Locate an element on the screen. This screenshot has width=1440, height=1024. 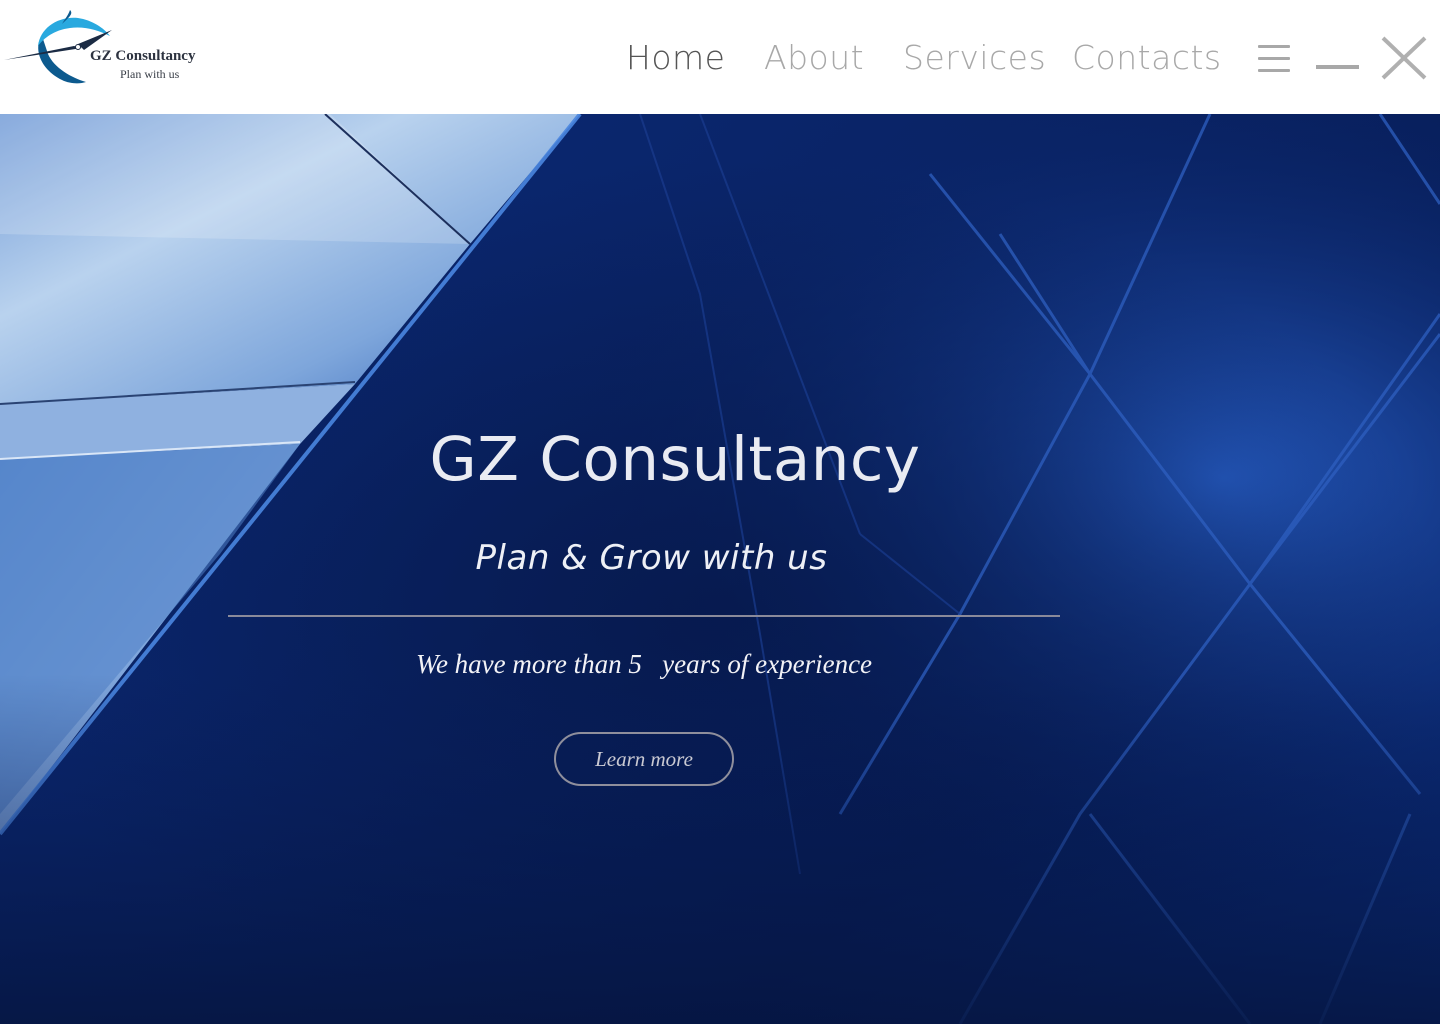
logo: GZ Consultancy Plan with us is located at coordinates (112, 48).